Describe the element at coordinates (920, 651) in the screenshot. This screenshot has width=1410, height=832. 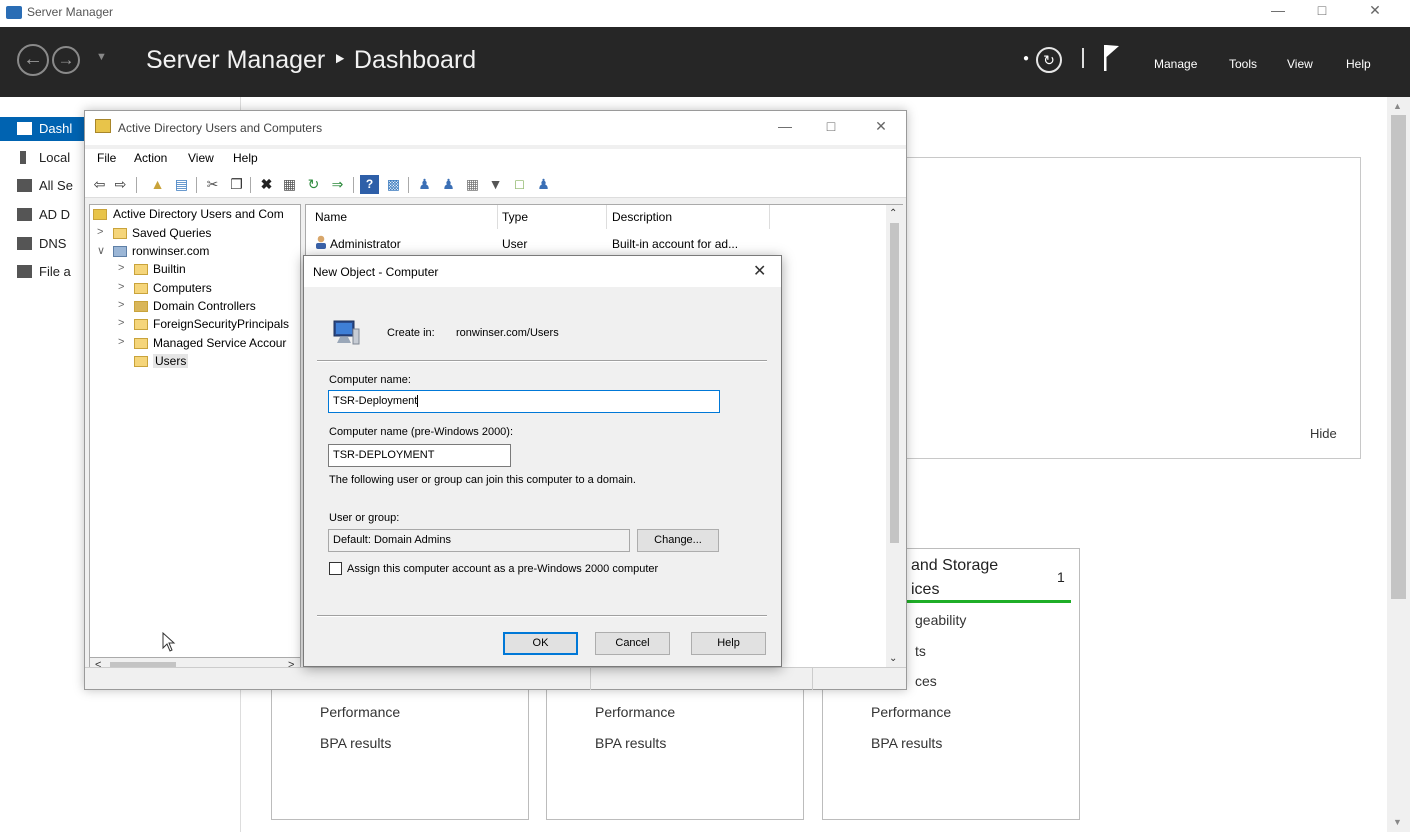
I see `tile-events-link: ts` at that location.